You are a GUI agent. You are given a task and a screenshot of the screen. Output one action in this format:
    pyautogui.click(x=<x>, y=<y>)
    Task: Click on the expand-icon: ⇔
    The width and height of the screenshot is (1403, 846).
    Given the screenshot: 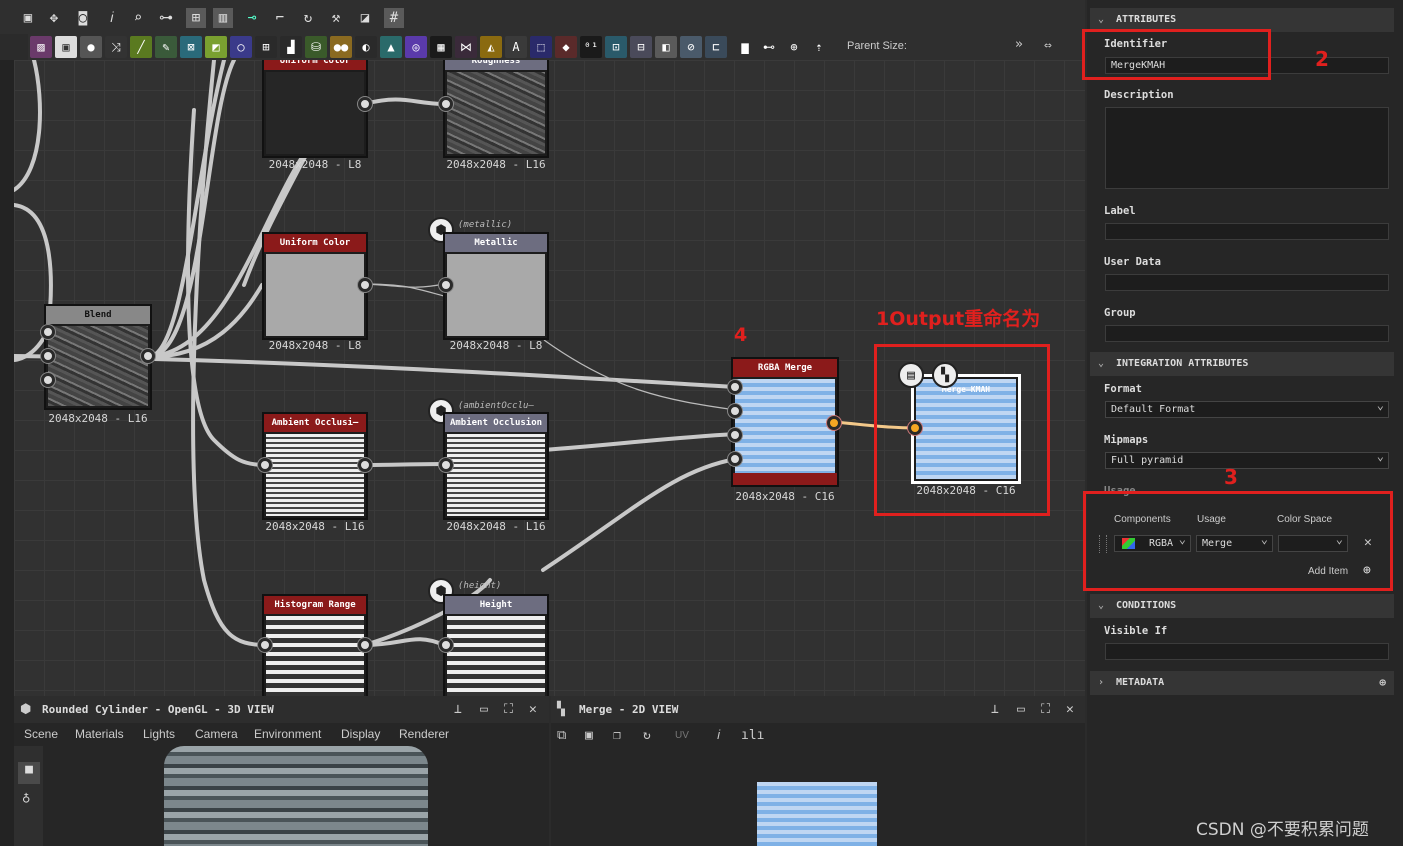 What is the action you would take?
    pyautogui.click(x=1048, y=45)
    